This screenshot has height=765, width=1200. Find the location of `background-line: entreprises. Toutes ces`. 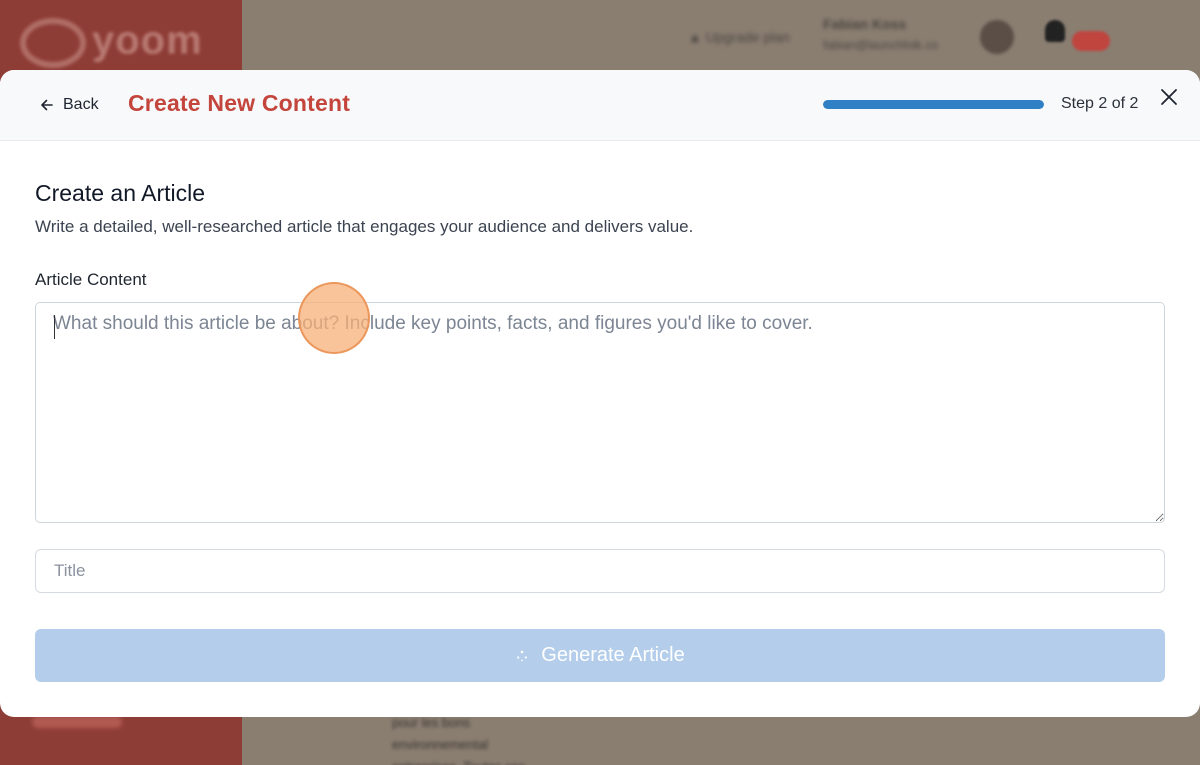

background-line: entreprises. Toutes ces is located at coordinates (458, 760).